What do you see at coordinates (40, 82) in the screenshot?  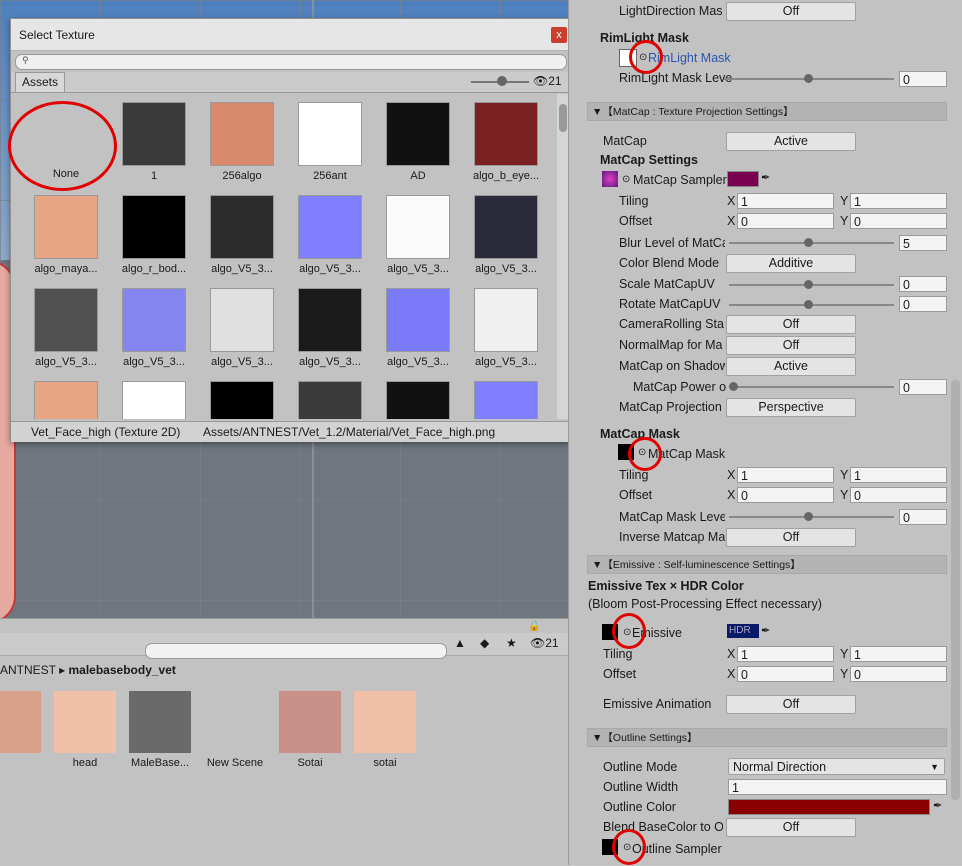 I see `tab-assets: Assets` at bounding box center [40, 82].